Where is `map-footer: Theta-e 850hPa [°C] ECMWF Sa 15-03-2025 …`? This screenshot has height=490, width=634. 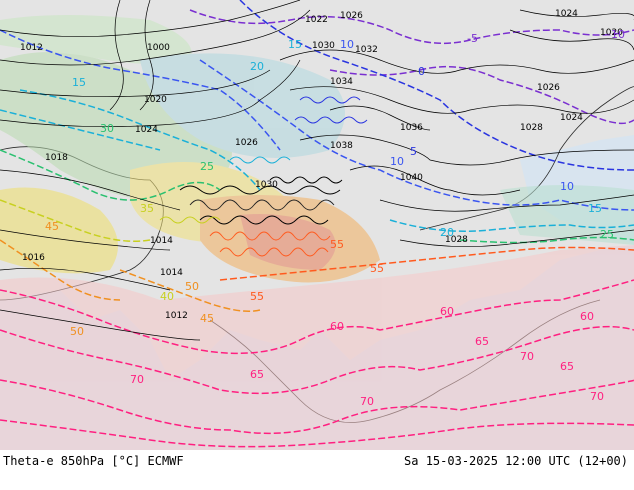
map-footer: Theta-e 850hPa [°C] ECMWF Sa 15-03-2025 … is located at coordinates (317, 470).